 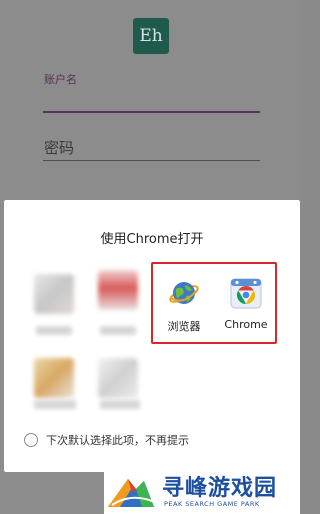 What do you see at coordinates (246, 324) in the screenshot?
I see `app-label-chrome: Chrome` at bounding box center [246, 324].